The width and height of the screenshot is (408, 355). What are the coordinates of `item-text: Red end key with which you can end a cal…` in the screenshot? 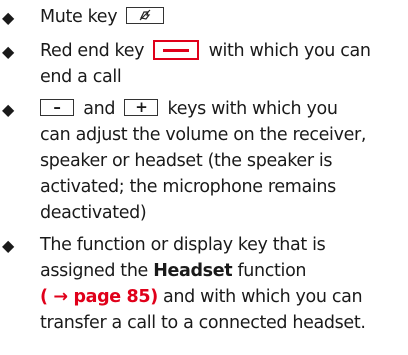 It's located at (224, 64).